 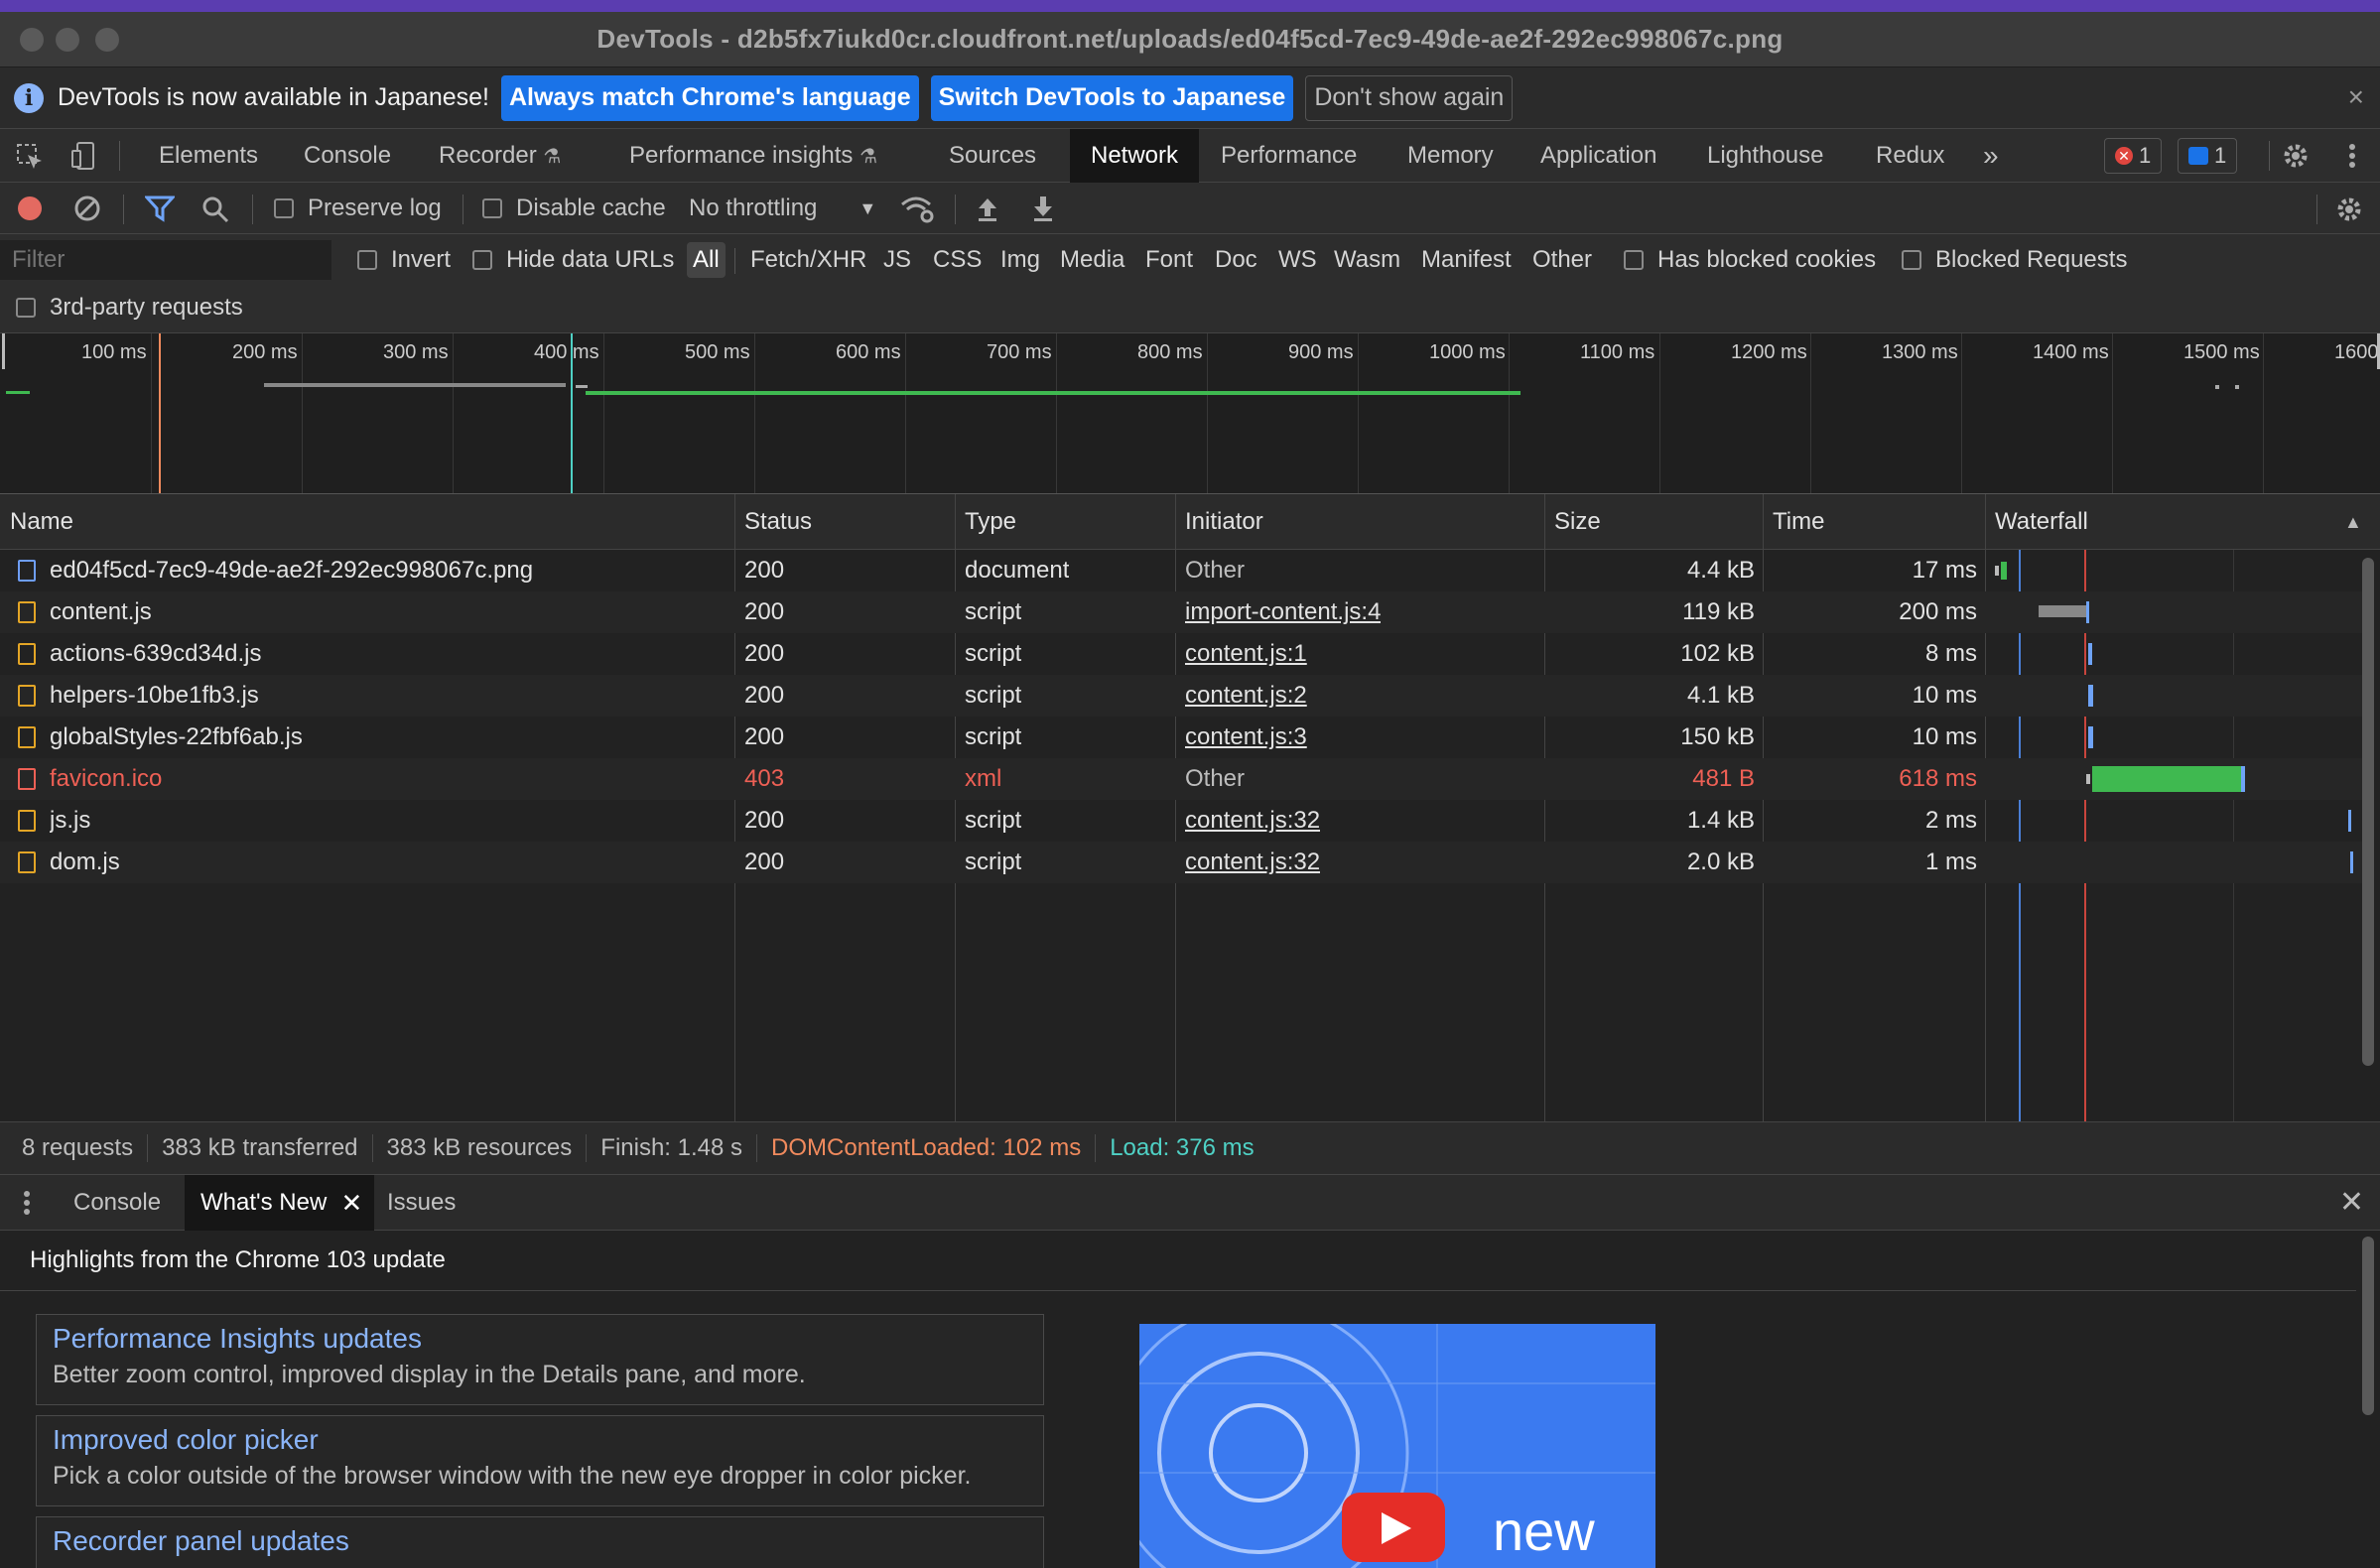 What do you see at coordinates (1219, 522) in the screenshot?
I see `column-header-initiator: Initiator` at bounding box center [1219, 522].